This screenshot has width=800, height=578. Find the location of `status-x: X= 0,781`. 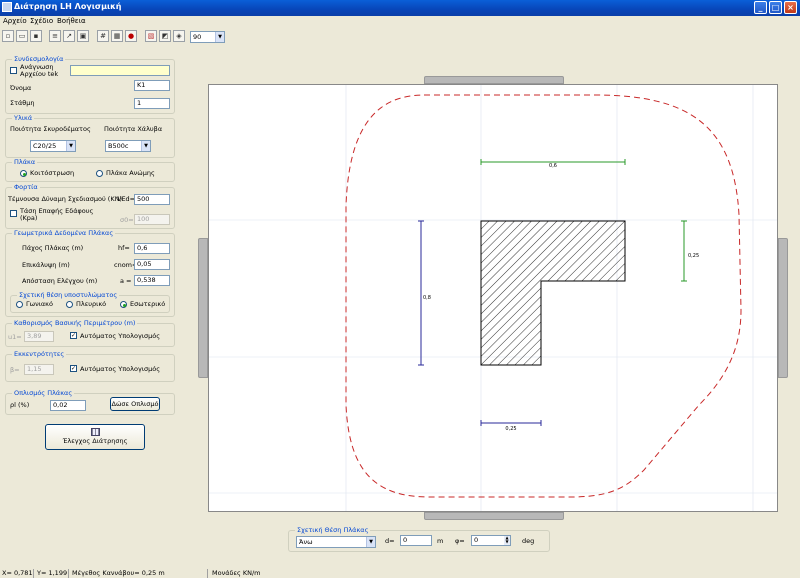

status-x: X= 0,781 is located at coordinates (18, 573).